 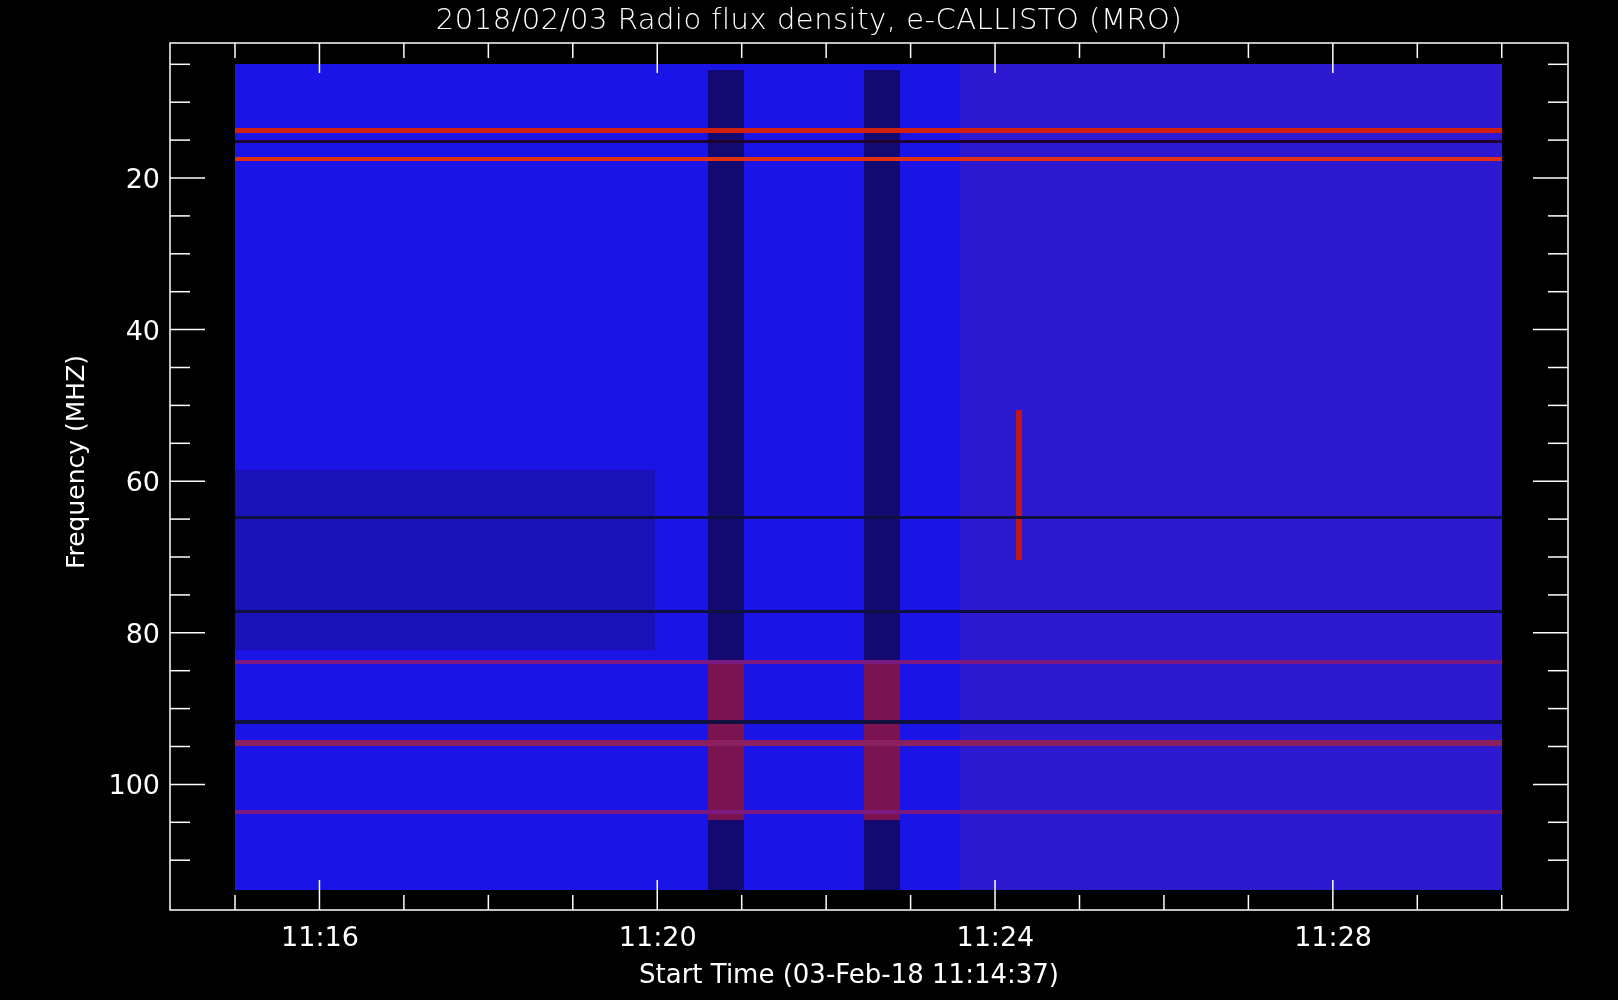 I want to click on y-tick-label: 20, so click(x=142, y=178).